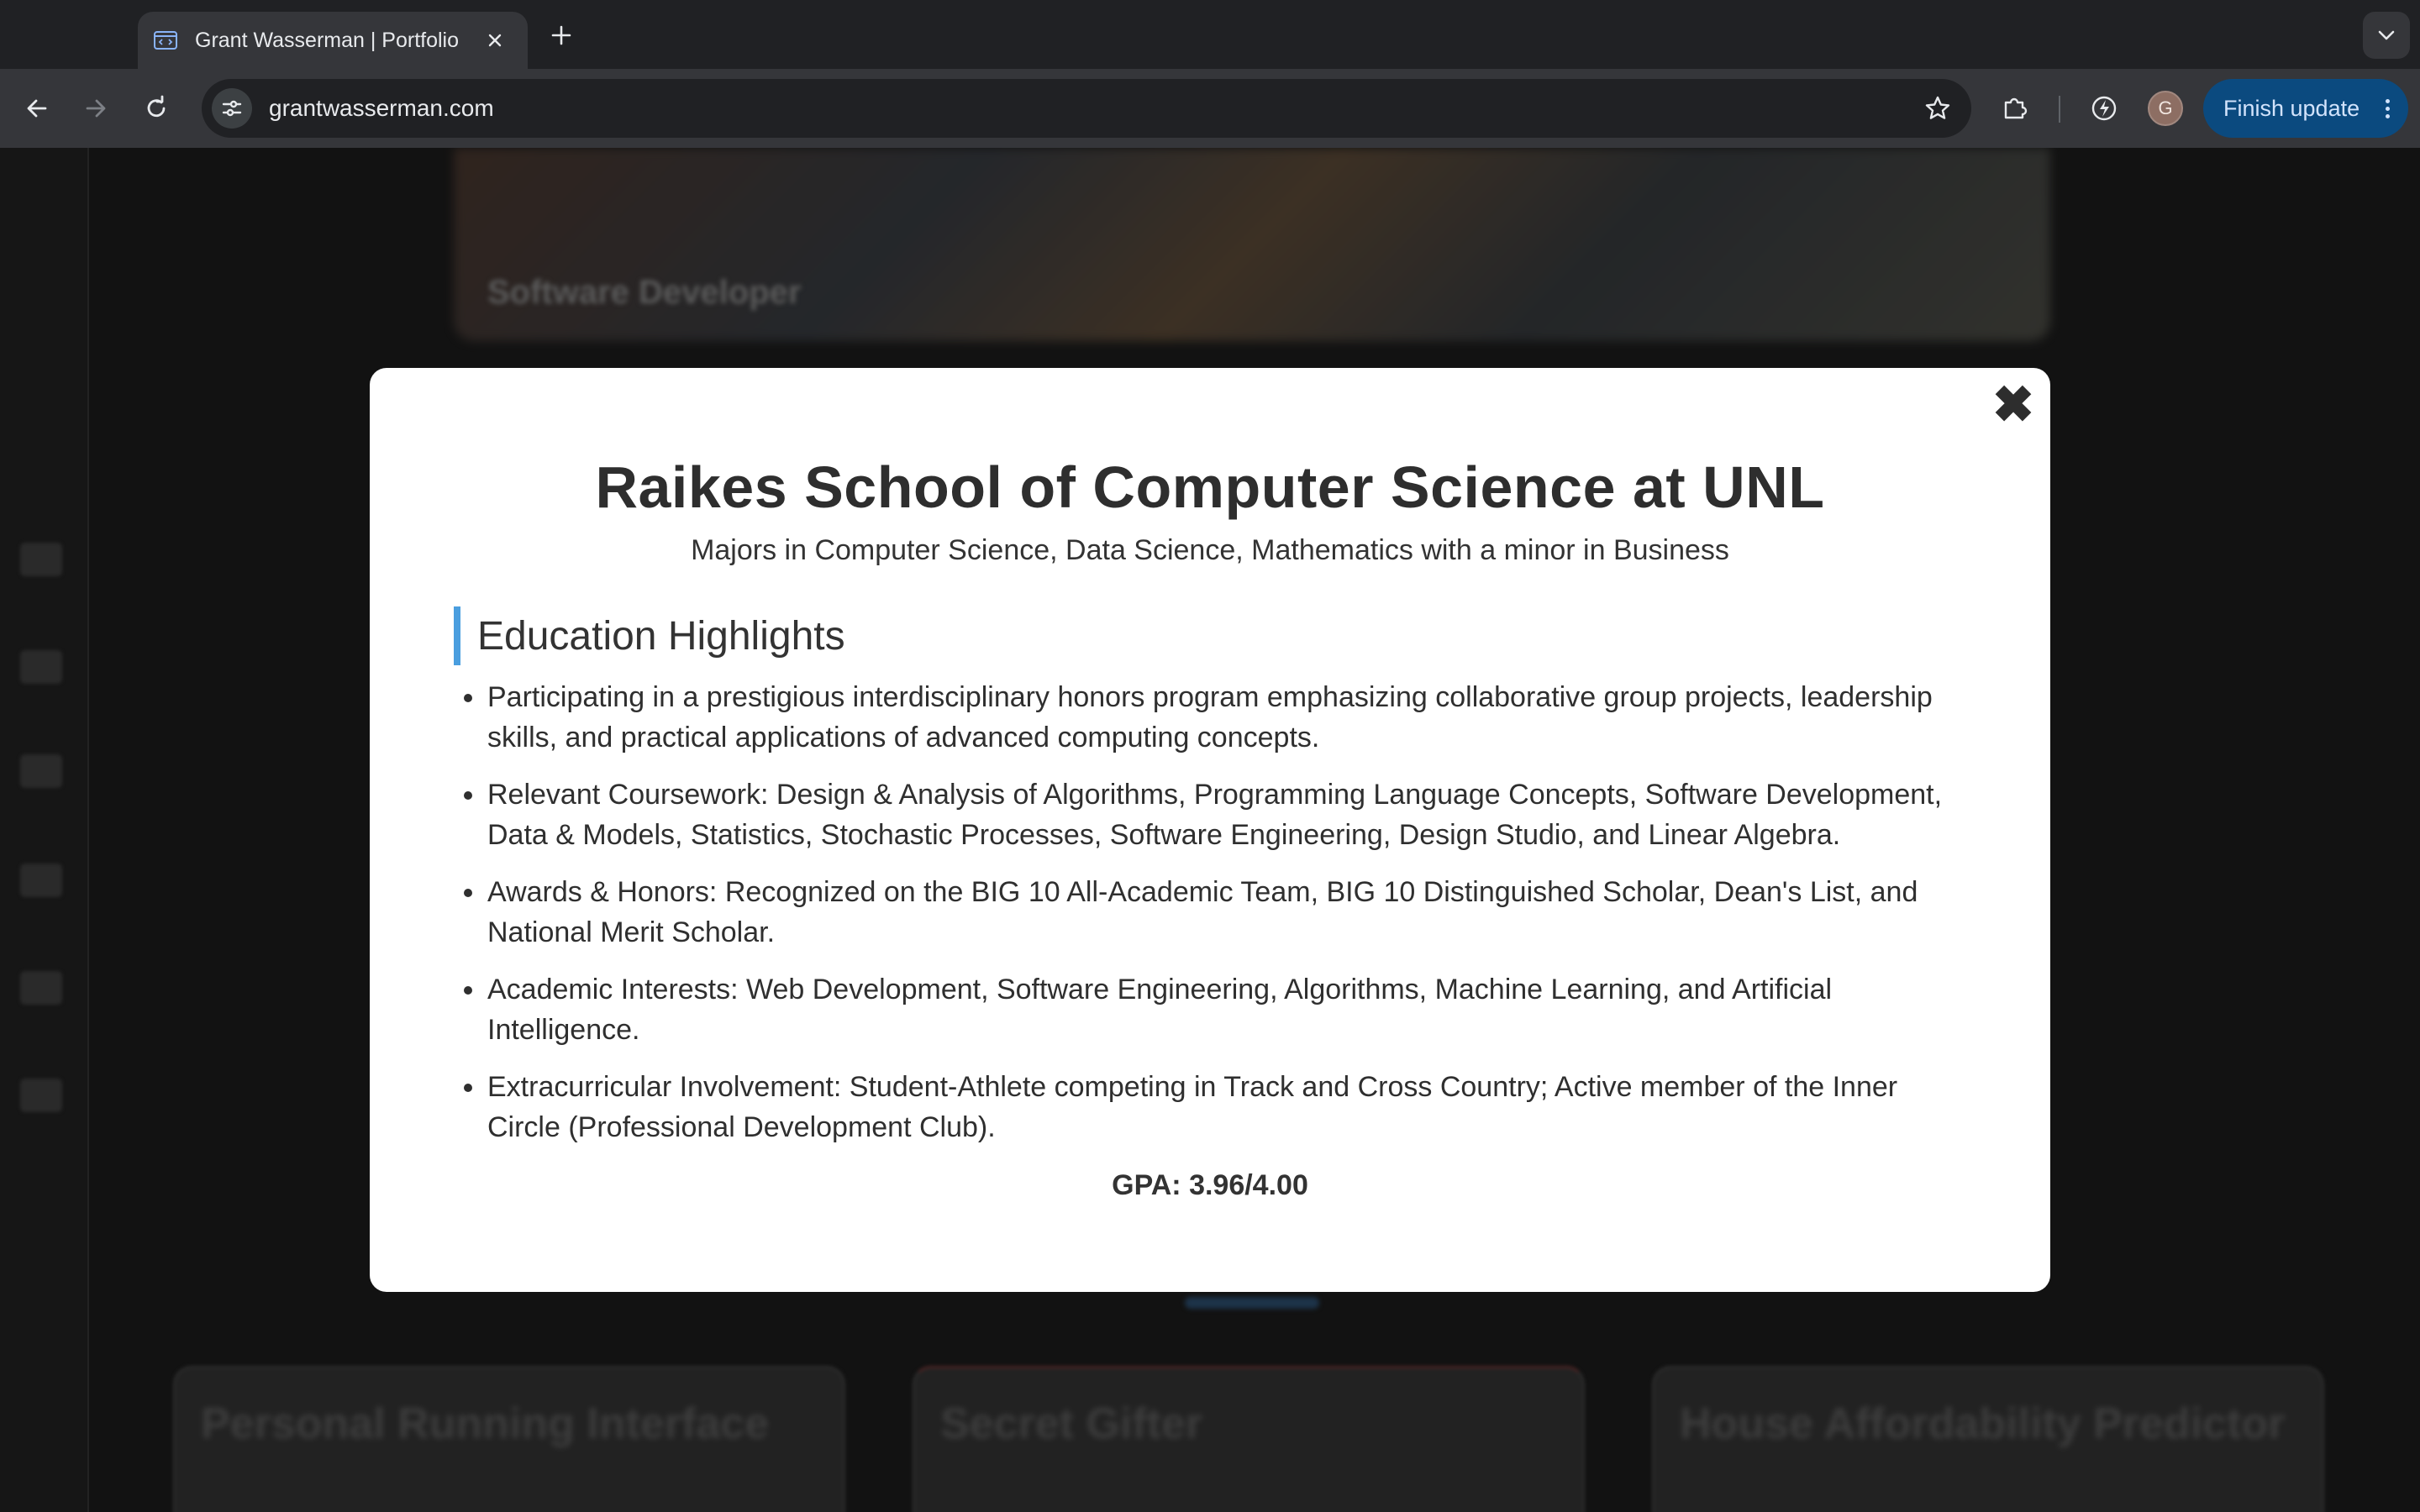  Describe the element at coordinates (485, 1423) in the screenshot. I see `project-card-title: Personal Running Interface` at that location.